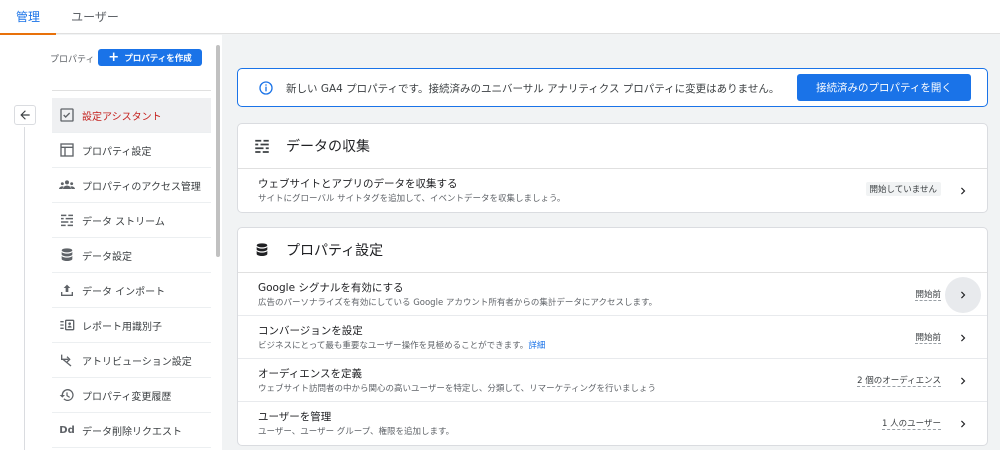  I want to click on back-button, so click(25, 115).